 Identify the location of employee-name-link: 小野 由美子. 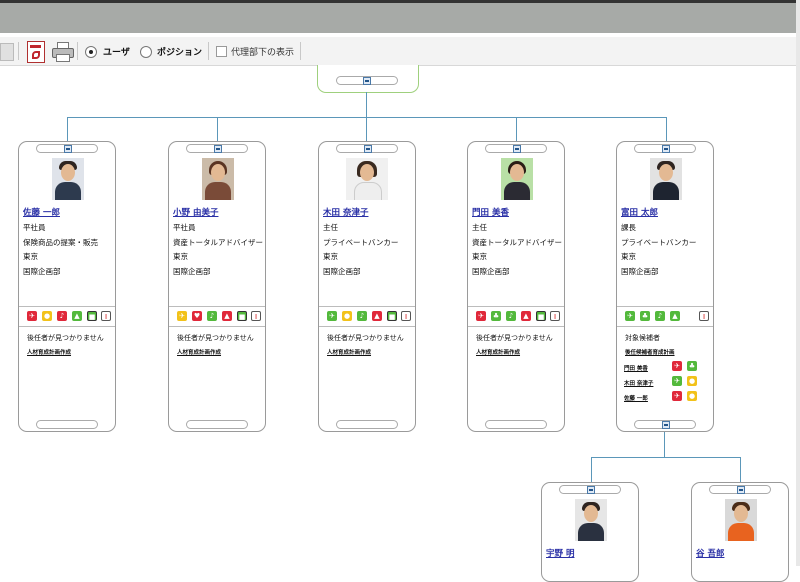
(195, 212).